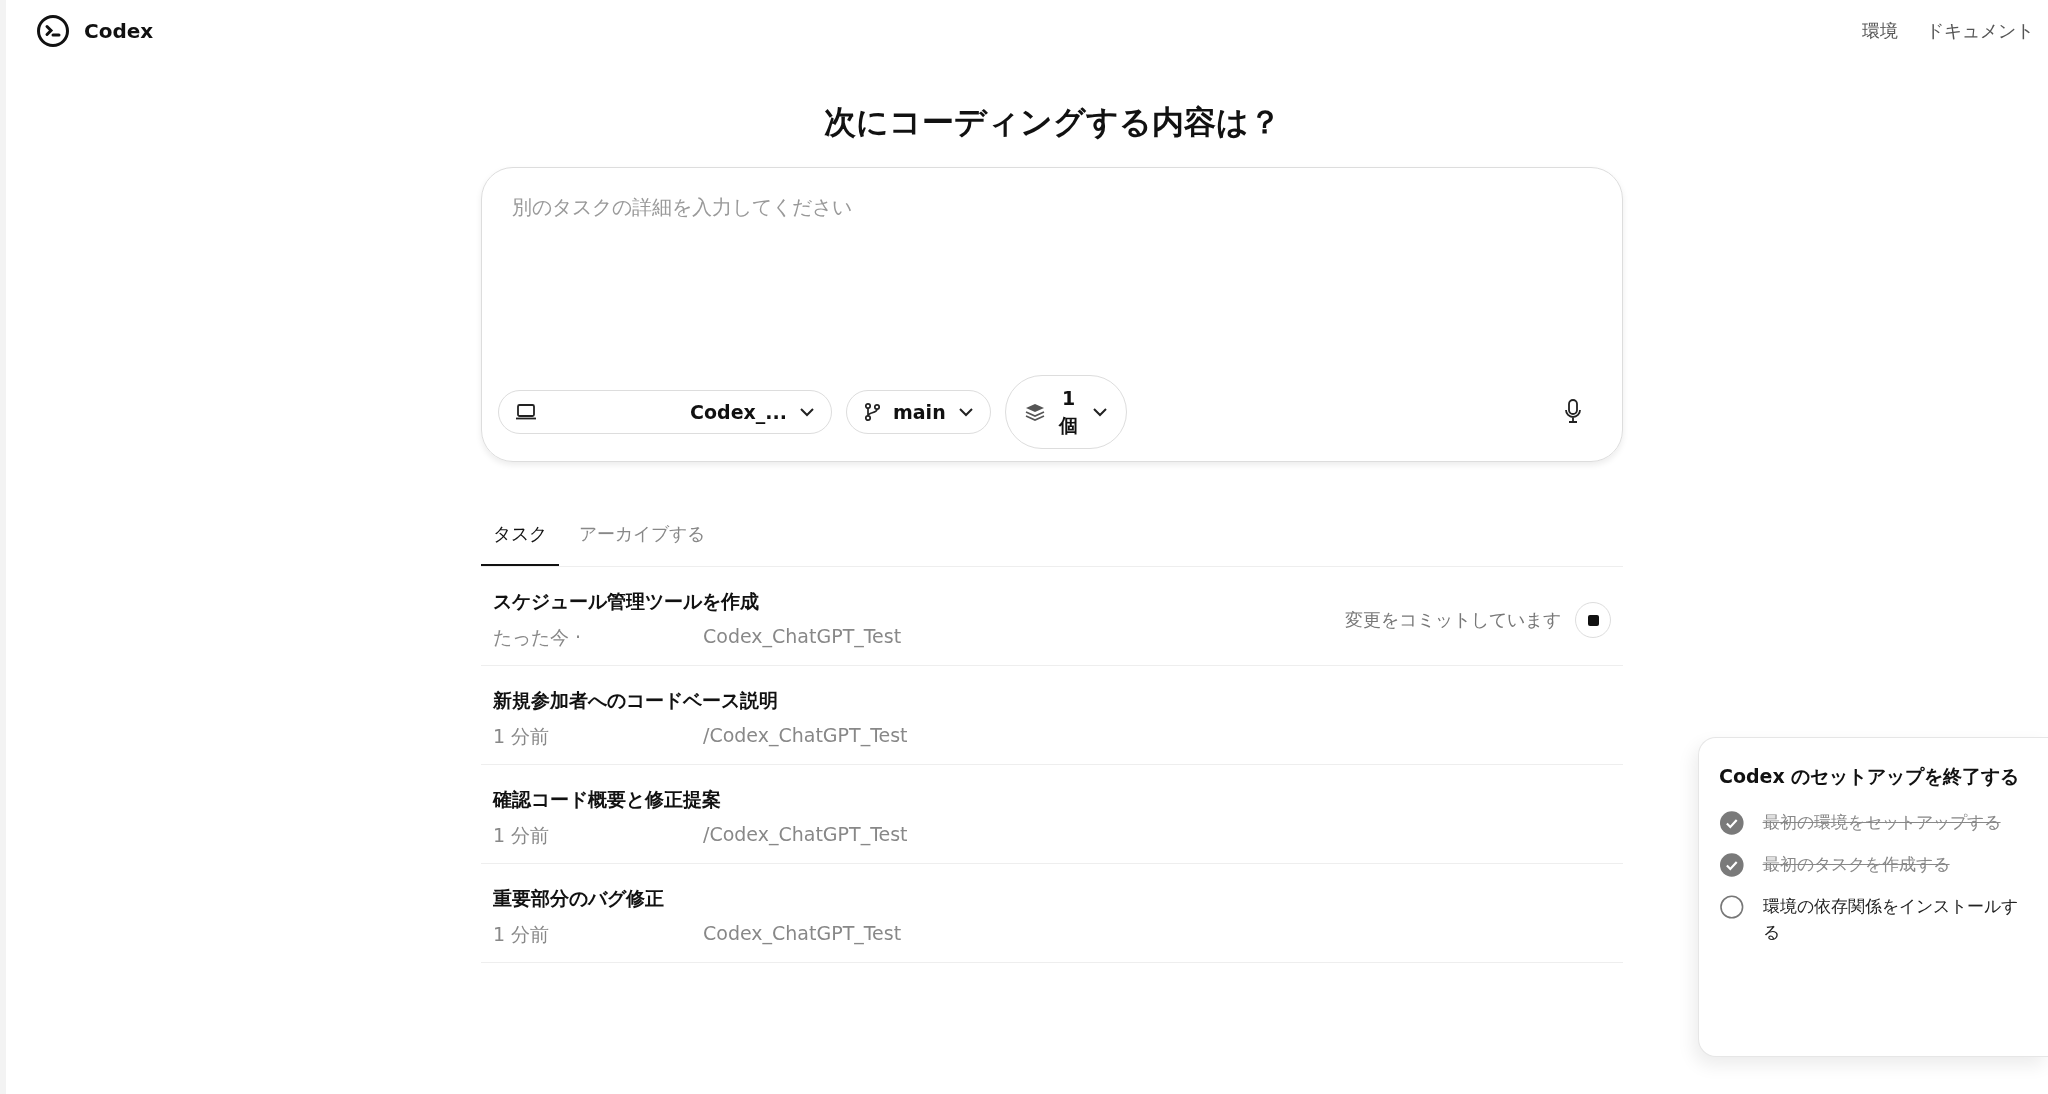 This screenshot has width=2048, height=1094. What do you see at coordinates (53, 31) in the screenshot?
I see `terminal-logo-icon` at bounding box center [53, 31].